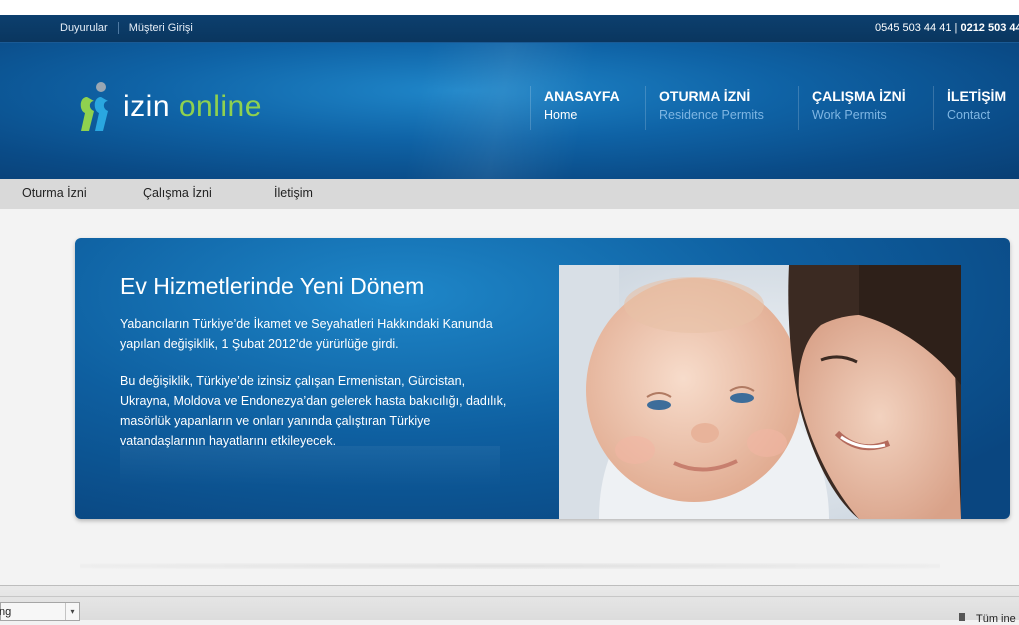  Describe the element at coordinates (272, 286) in the screenshot. I see `banner-title: Ev Hizmetlerinde Yeni Dönem` at that location.